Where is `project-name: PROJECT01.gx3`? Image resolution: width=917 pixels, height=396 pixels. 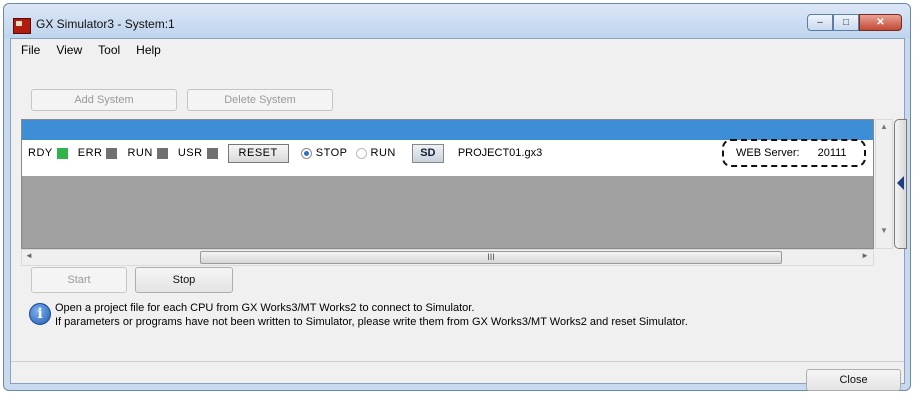 project-name: PROJECT01.gx3 is located at coordinates (500, 153).